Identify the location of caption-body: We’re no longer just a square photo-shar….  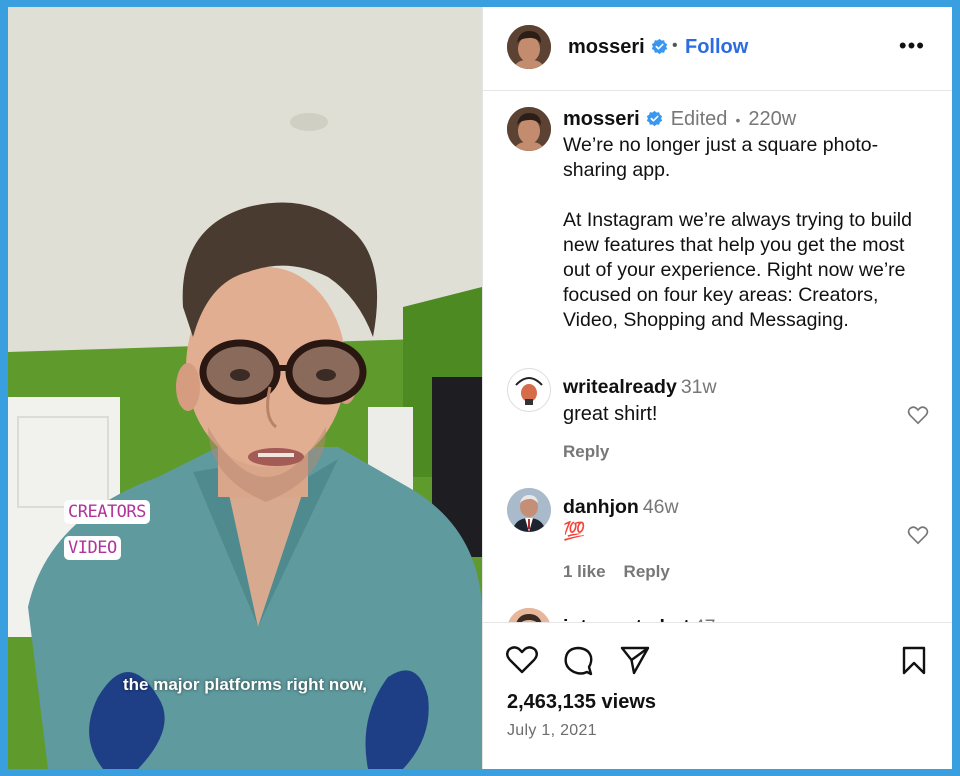
(748, 245).